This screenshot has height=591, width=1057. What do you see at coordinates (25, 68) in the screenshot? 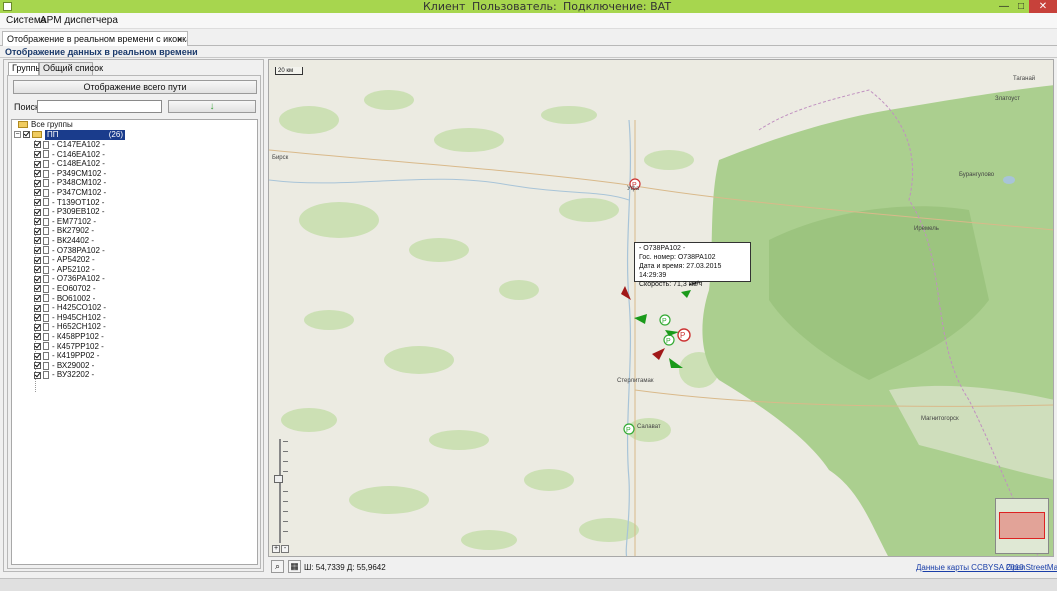
I see `tab-groups: Группы` at bounding box center [25, 68].